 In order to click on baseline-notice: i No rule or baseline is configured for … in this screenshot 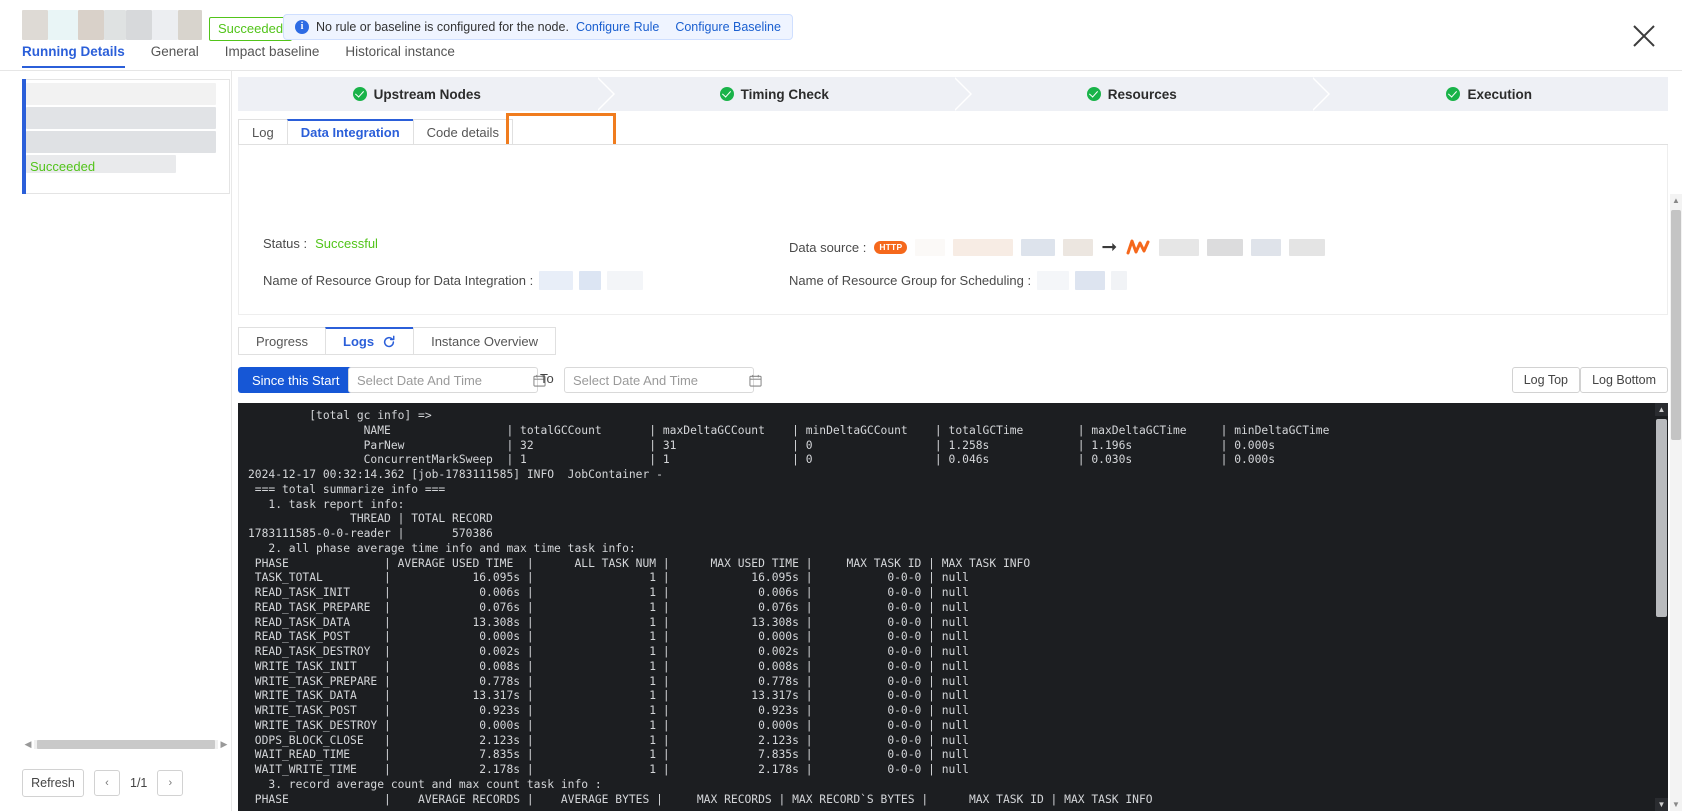, I will do `click(538, 27)`.